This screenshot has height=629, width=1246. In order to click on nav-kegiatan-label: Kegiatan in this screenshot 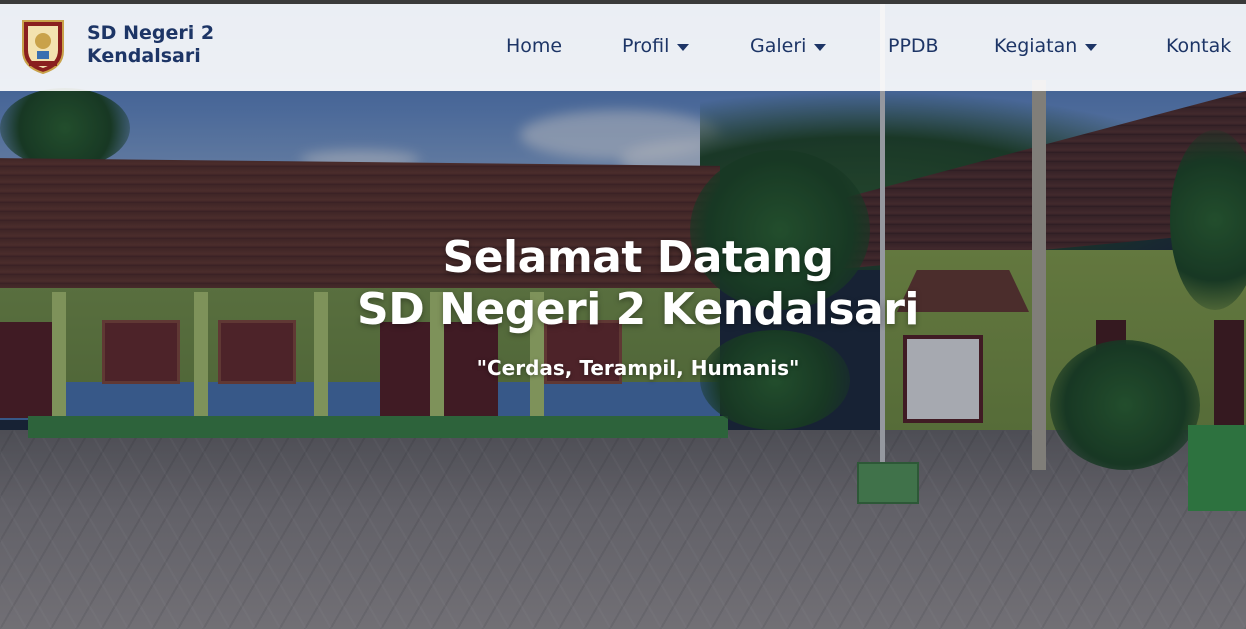, I will do `click(1036, 46)`.